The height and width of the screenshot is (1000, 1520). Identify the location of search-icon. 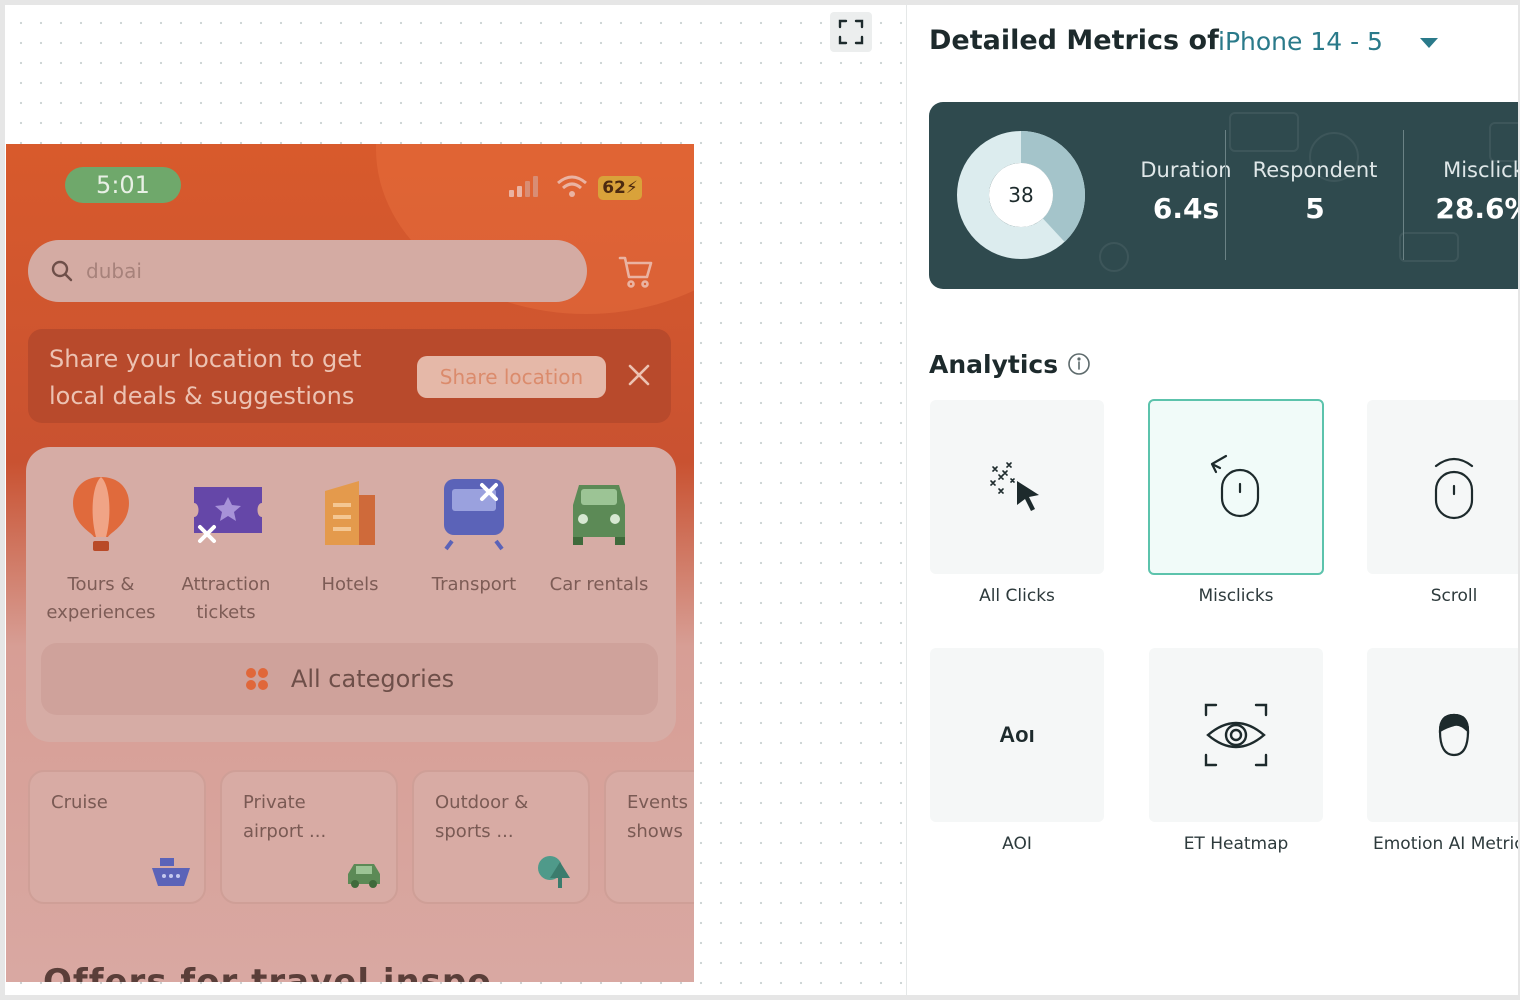
(62, 271).